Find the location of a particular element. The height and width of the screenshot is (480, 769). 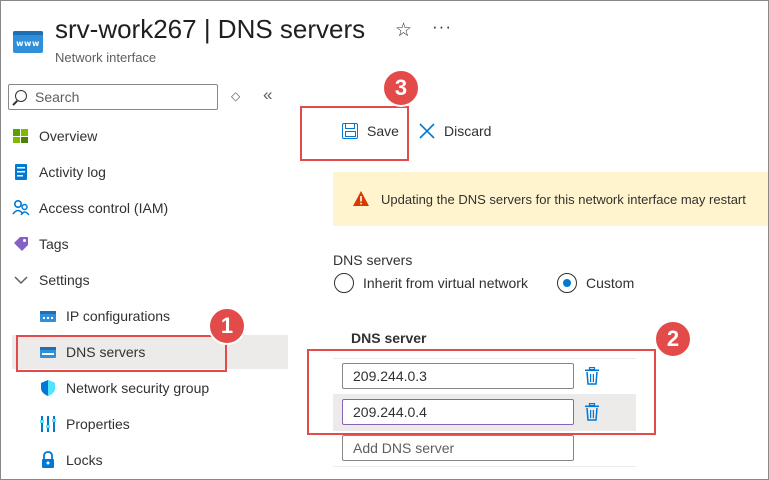

sidebar-item-settings: Settings is located at coordinates (51, 280).